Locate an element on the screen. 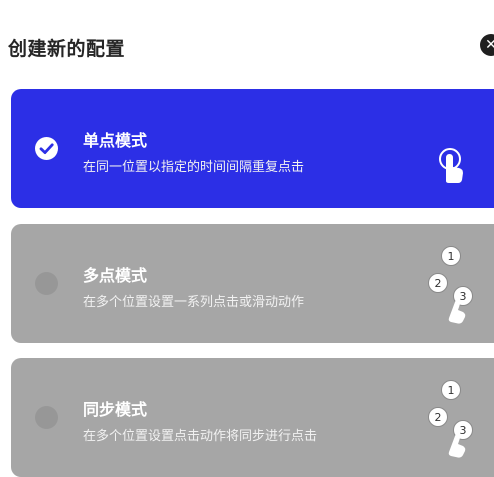  multi-tap-icon: 1 2 3 is located at coordinates (450, 285).